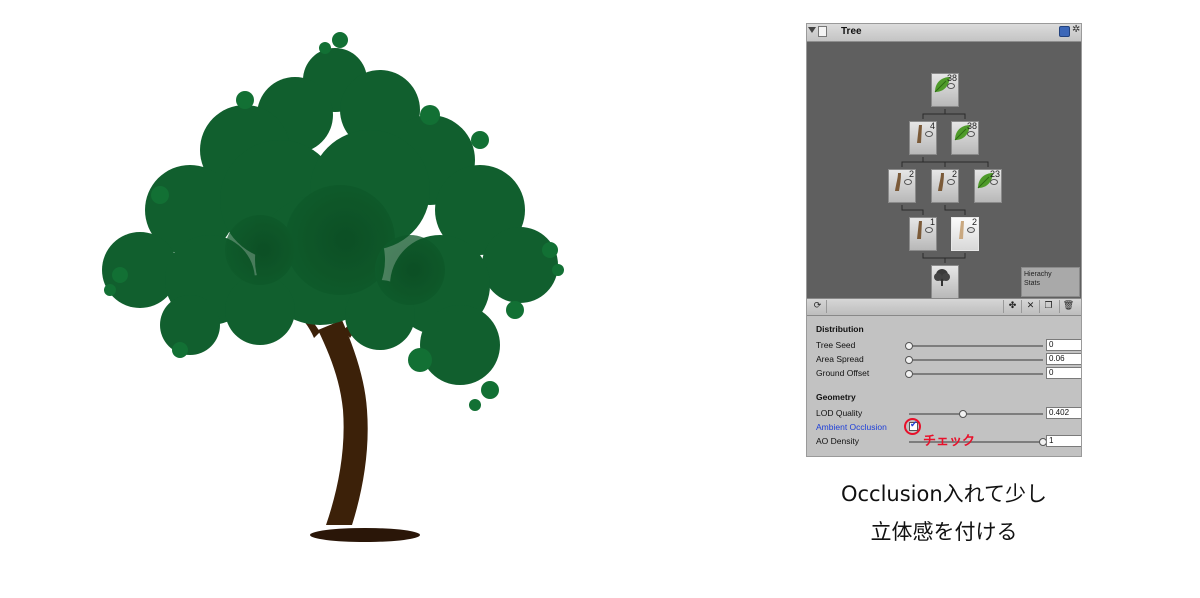 The width and height of the screenshot is (1200, 598). I want to click on lod-quality-slider, so click(976, 414).